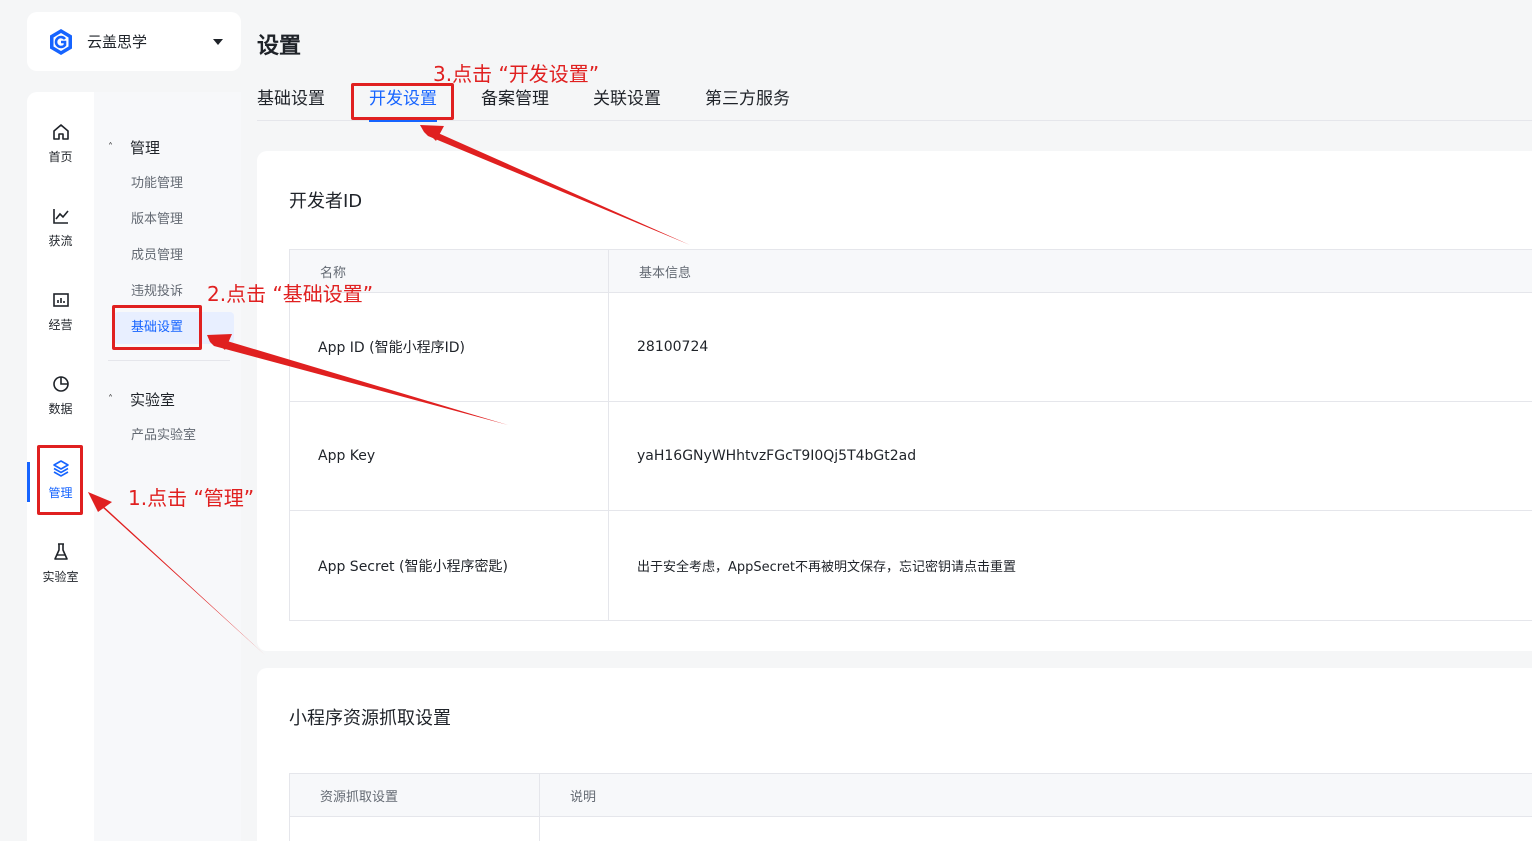  Describe the element at coordinates (60, 563) in the screenshot. I see `rail-item-lab: 实验室` at that location.